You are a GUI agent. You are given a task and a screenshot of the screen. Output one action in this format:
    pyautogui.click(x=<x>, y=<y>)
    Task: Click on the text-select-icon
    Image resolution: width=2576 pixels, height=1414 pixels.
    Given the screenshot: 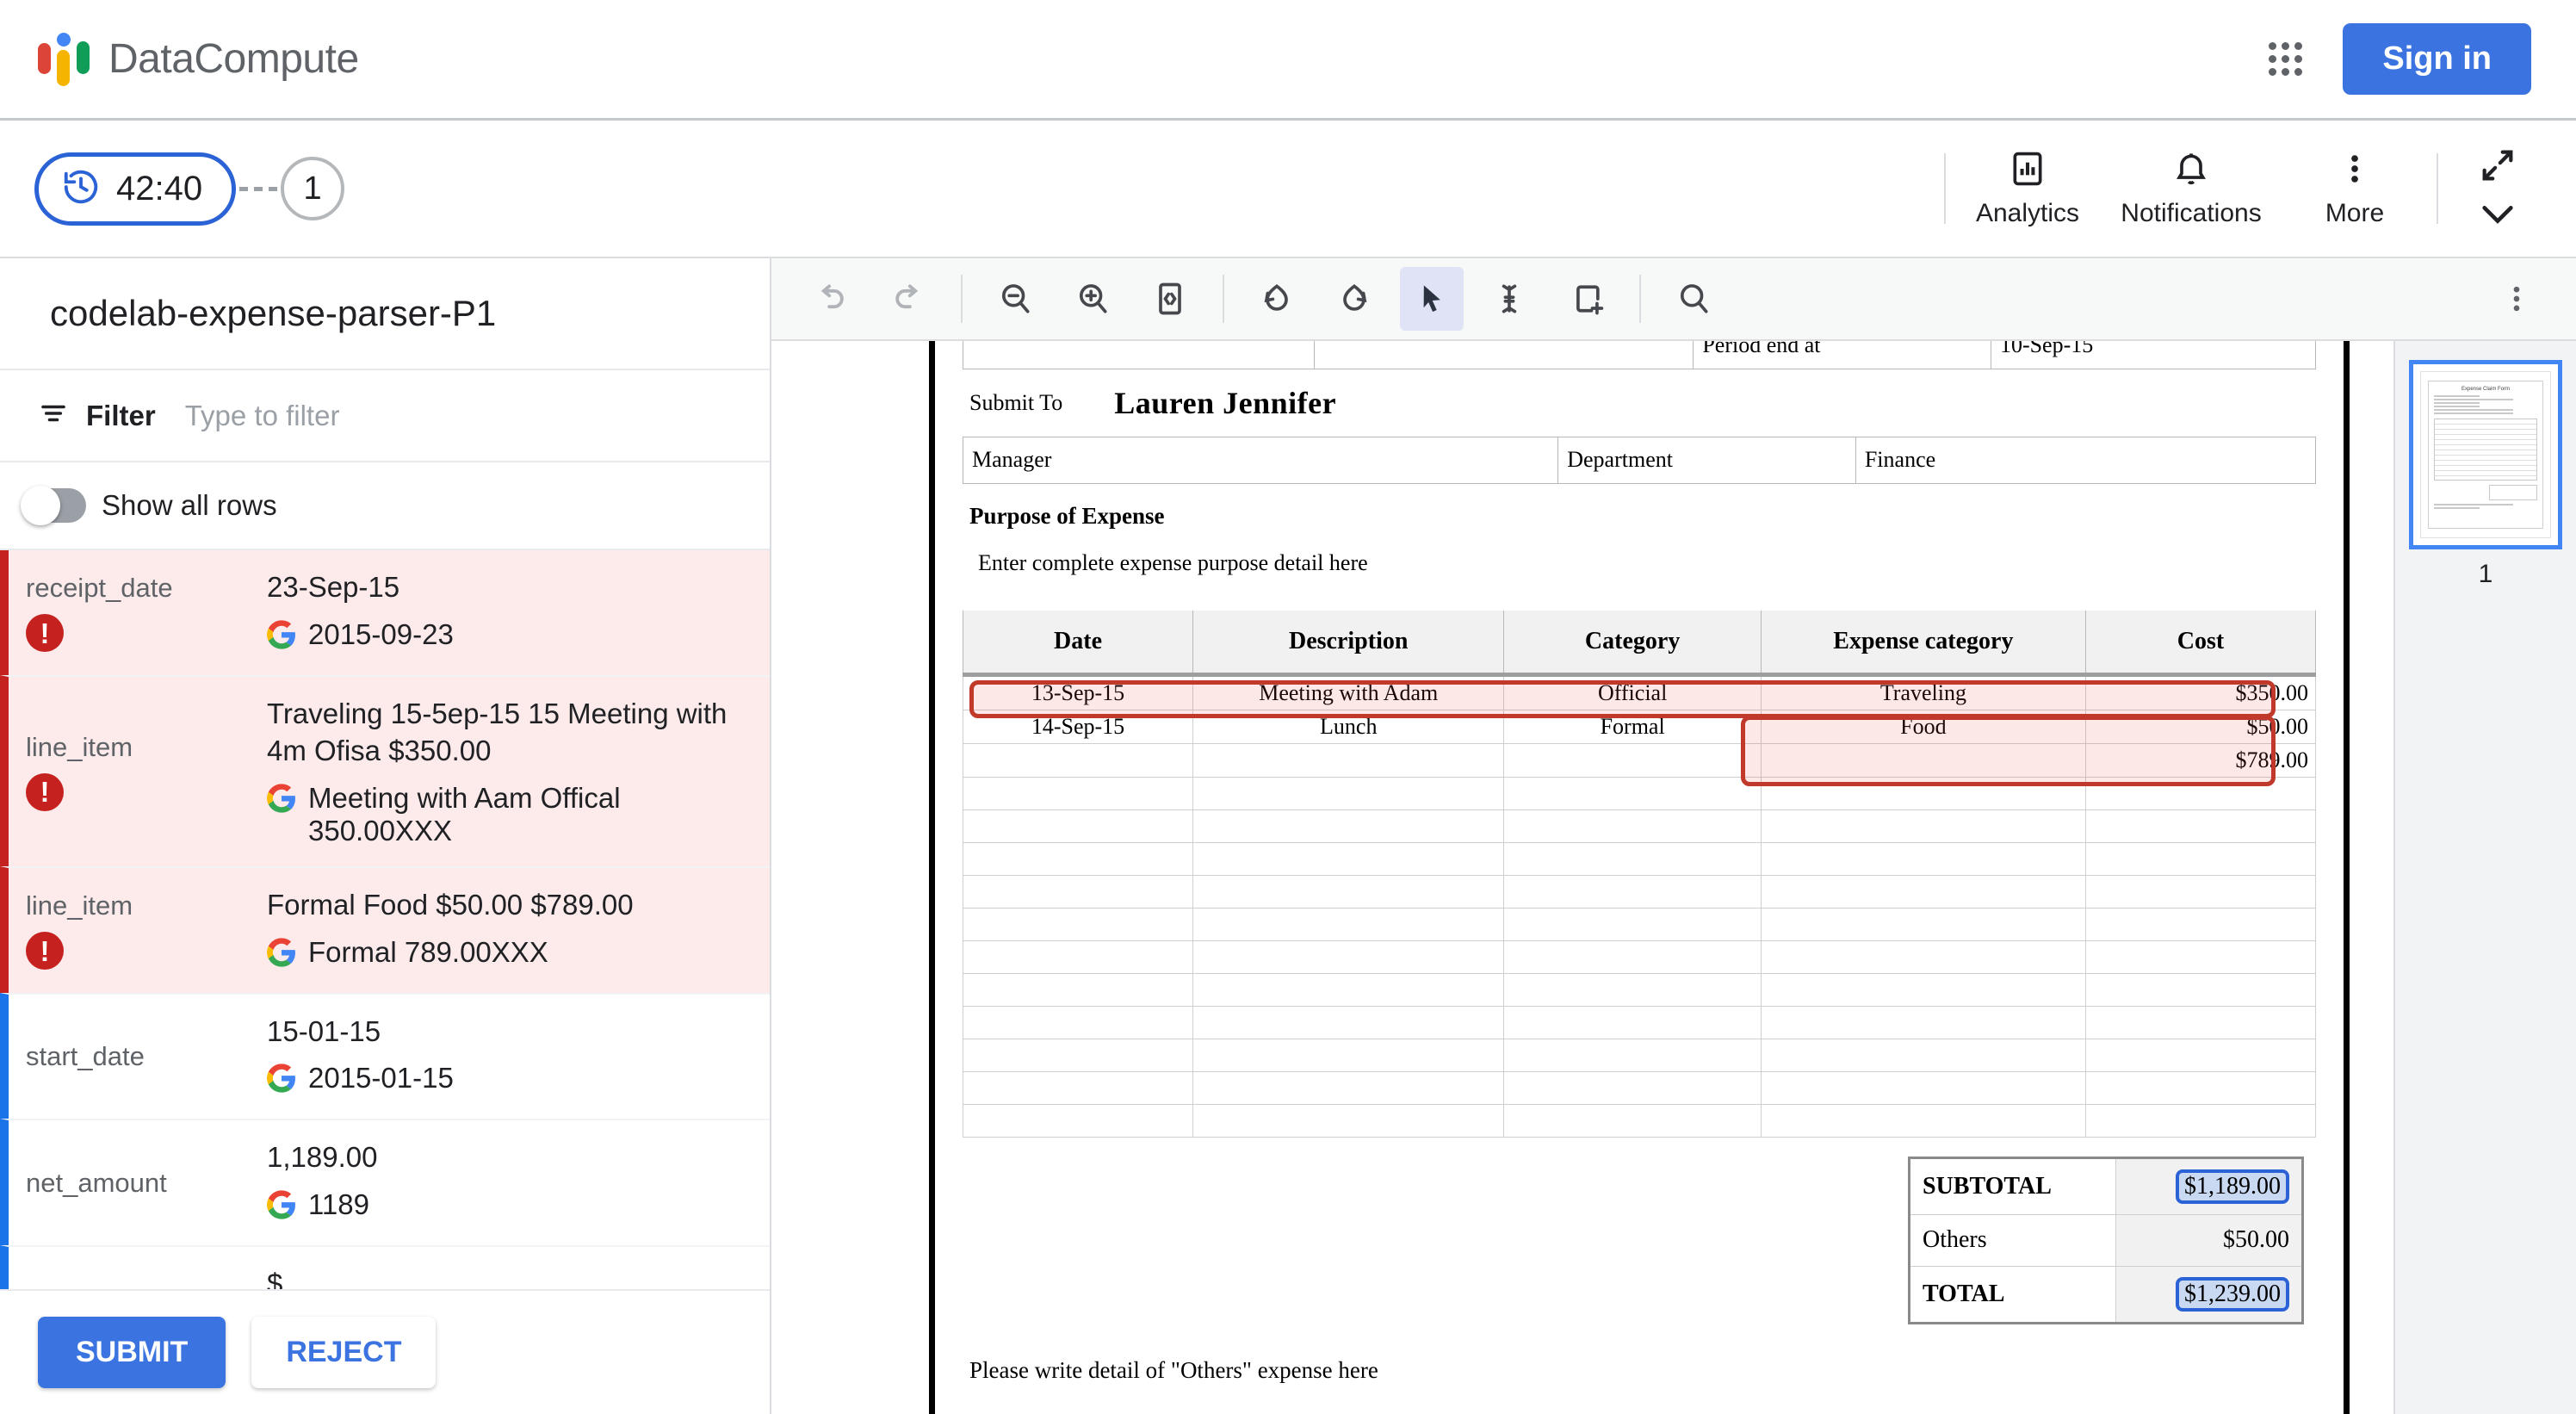 What is the action you would take?
    pyautogui.click(x=1509, y=299)
    